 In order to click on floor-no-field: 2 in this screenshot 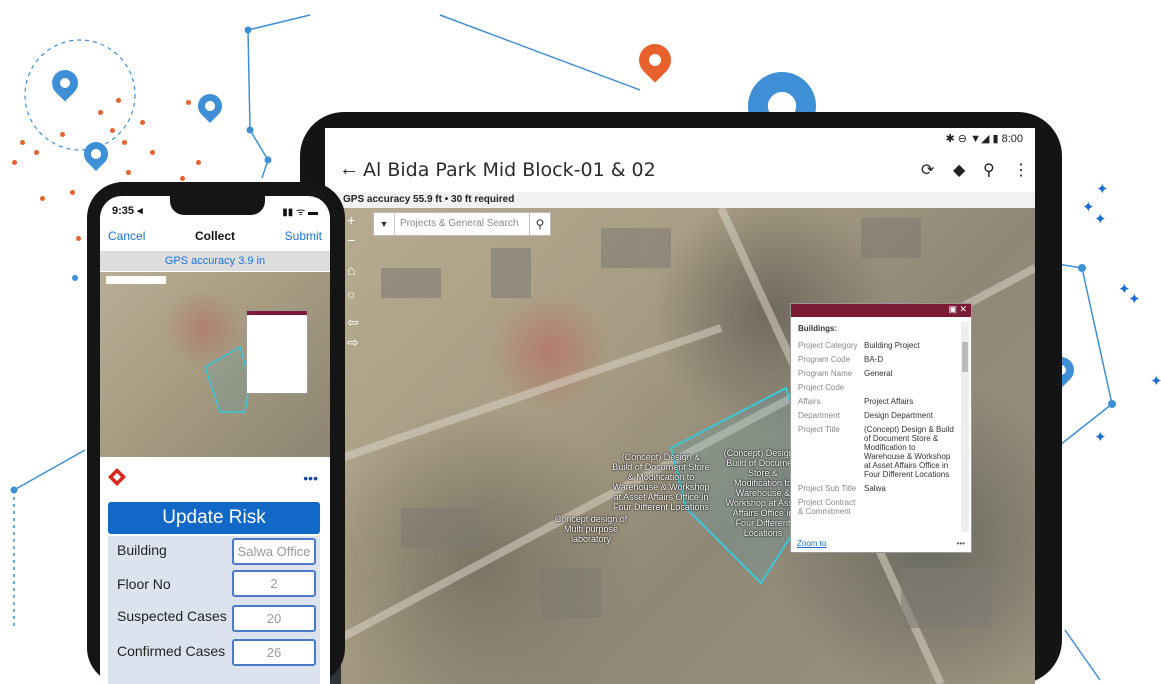, I will do `click(274, 583)`.